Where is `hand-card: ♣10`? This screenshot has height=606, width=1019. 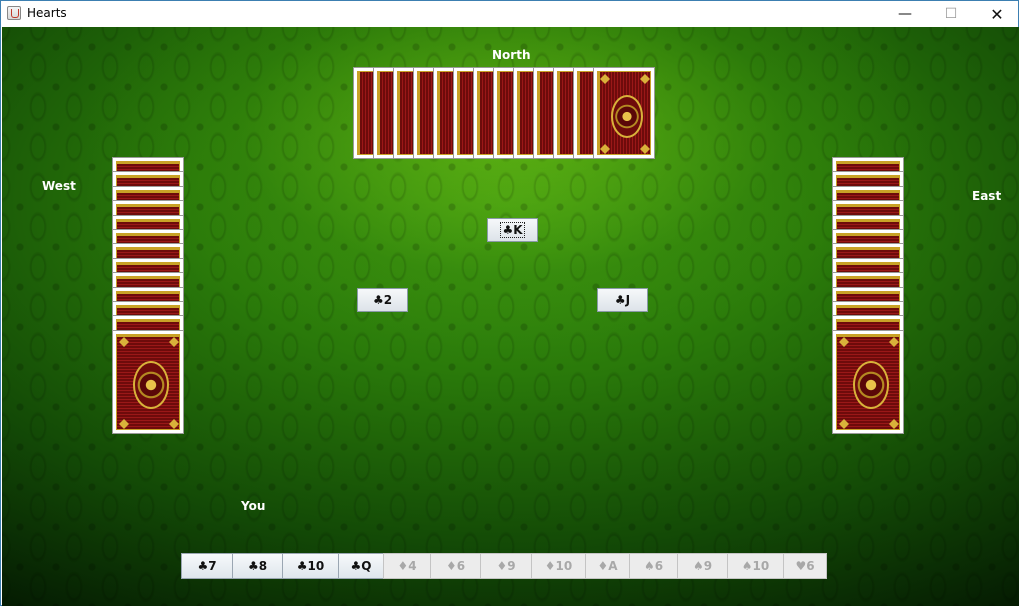
hand-card: ♣10 is located at coordinates (310, 566).